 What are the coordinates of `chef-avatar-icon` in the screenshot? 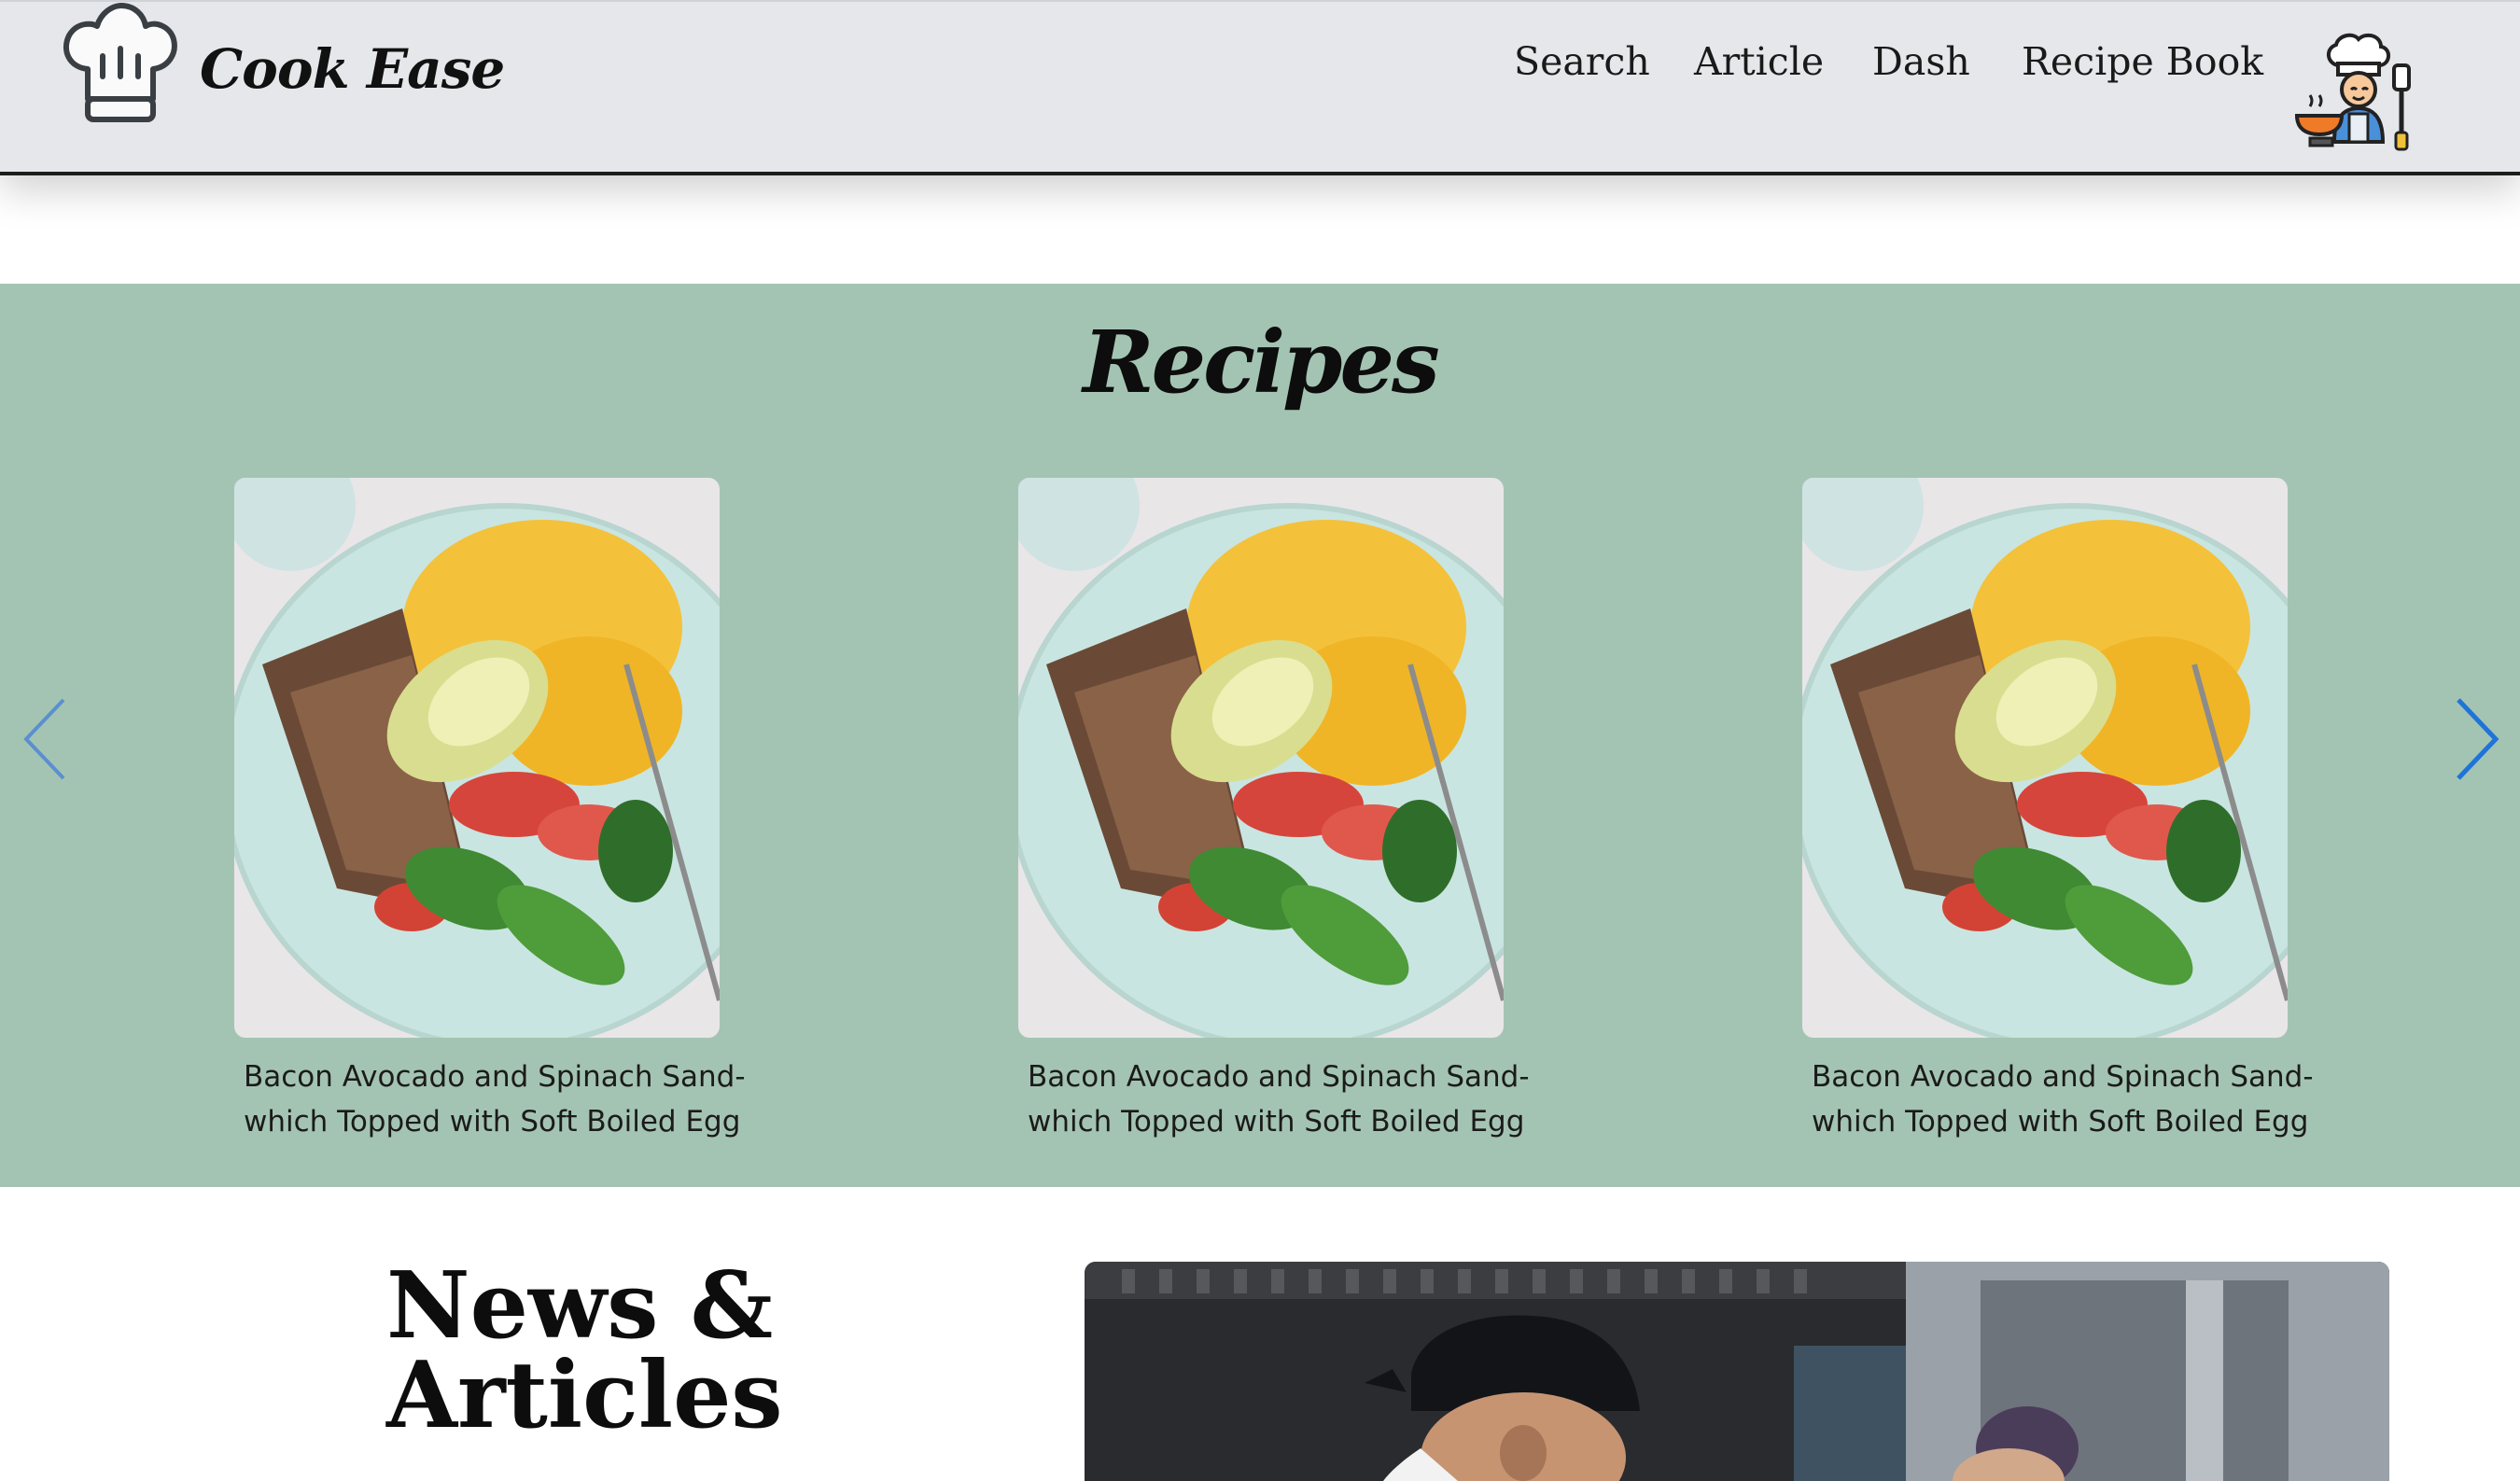 It's located at (2356, 91).